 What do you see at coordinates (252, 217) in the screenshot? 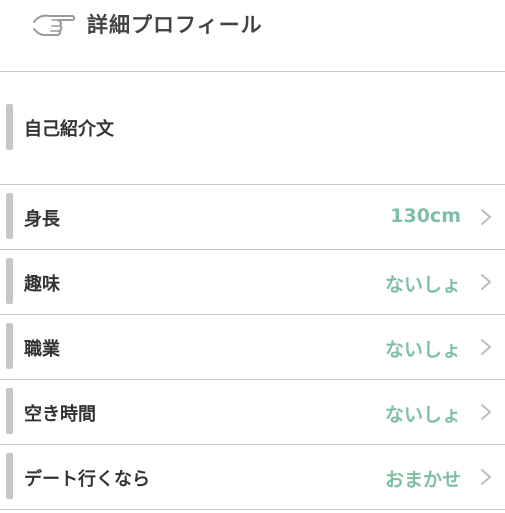
I see `profile-row-height: 身長 130cm` at bounding box center [252, 217].